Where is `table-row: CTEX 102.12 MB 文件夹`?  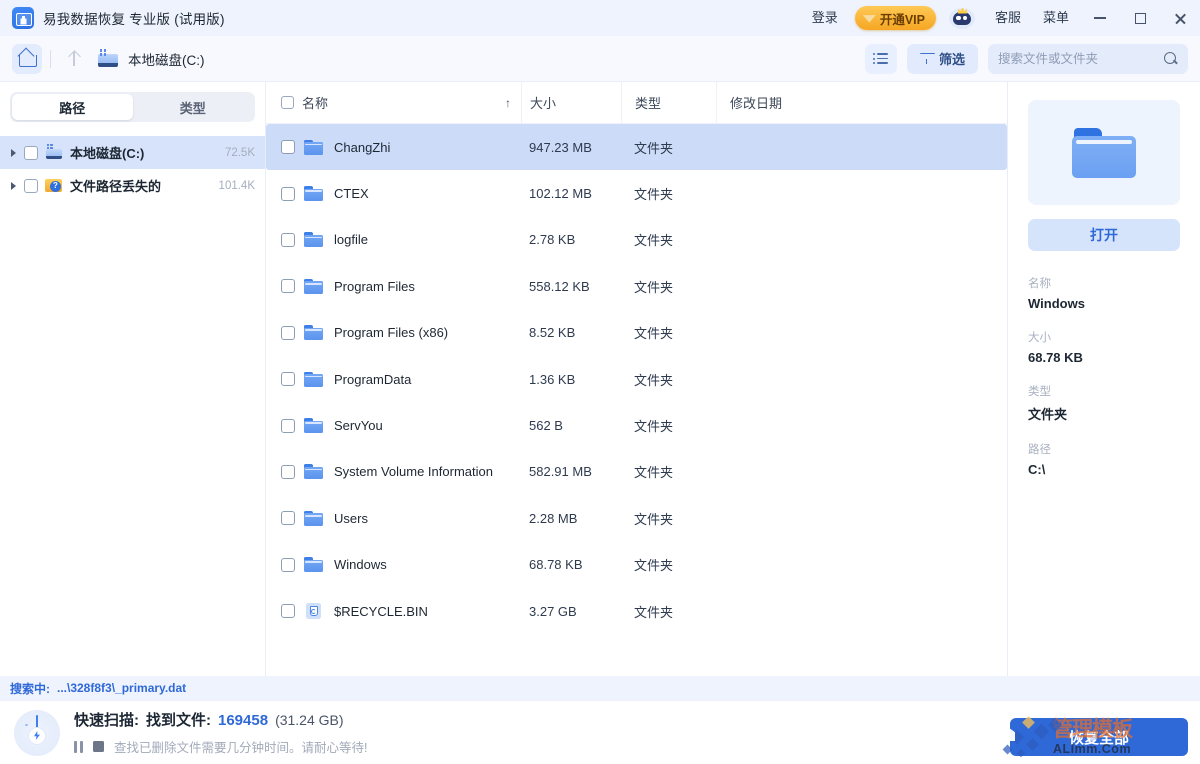
table-row: CTEX 102.12 MB 文件夹 is located at coordinates (636, 193).